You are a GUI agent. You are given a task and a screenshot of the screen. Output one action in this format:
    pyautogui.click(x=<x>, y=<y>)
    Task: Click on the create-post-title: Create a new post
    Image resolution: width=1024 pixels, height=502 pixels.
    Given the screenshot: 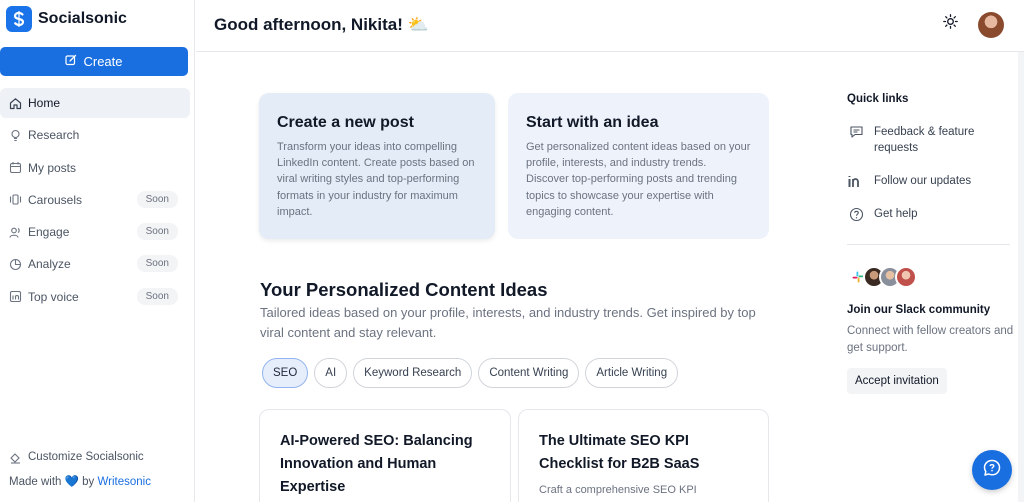 What is the action you would take?
    pyautogui.click(x=345, y=122)
    